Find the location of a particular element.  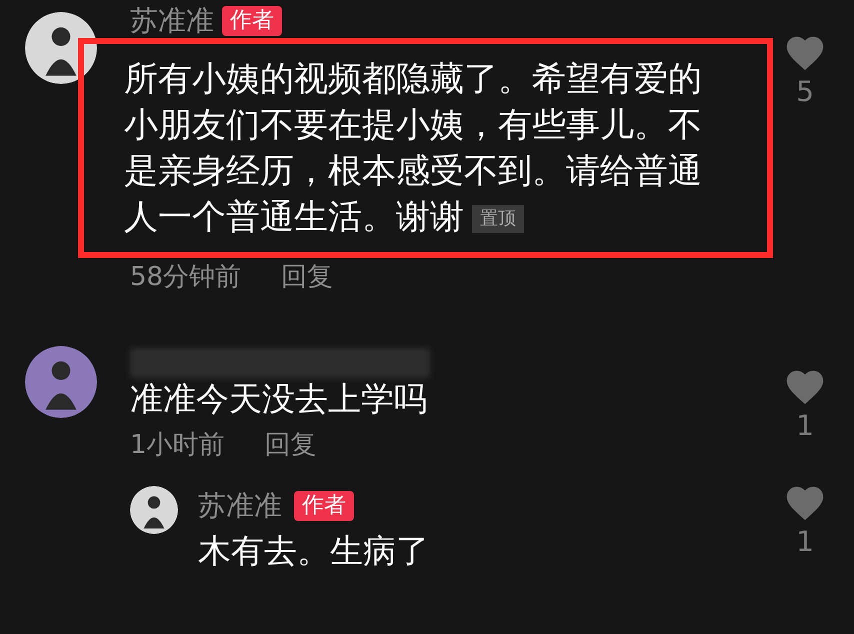

comment-text: 准准今天没去上学吗 is located at coordinates (279, 399).